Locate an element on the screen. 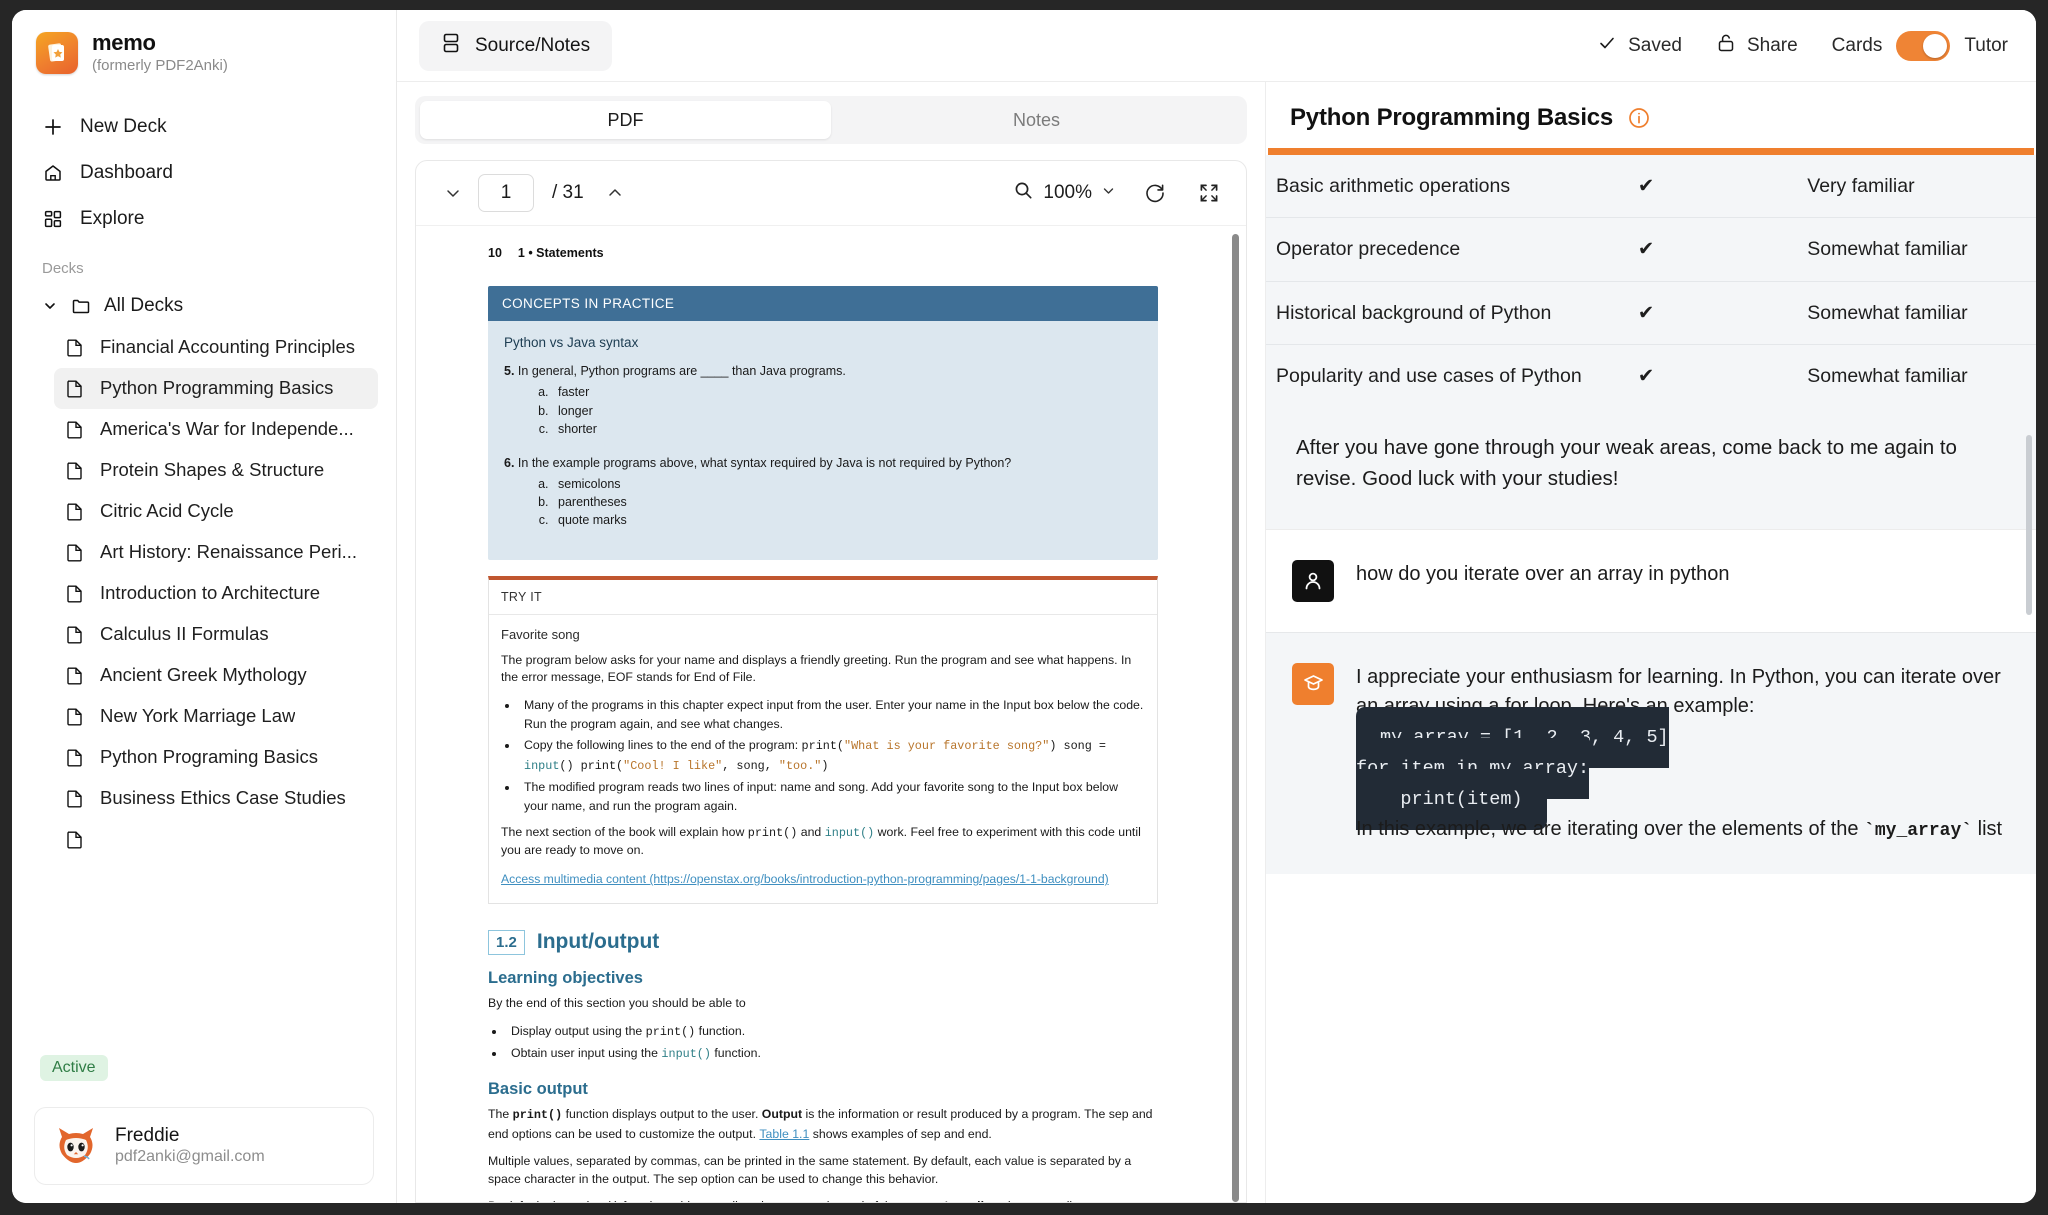  section-number: 1.2 is located at coordinates (506, 942).